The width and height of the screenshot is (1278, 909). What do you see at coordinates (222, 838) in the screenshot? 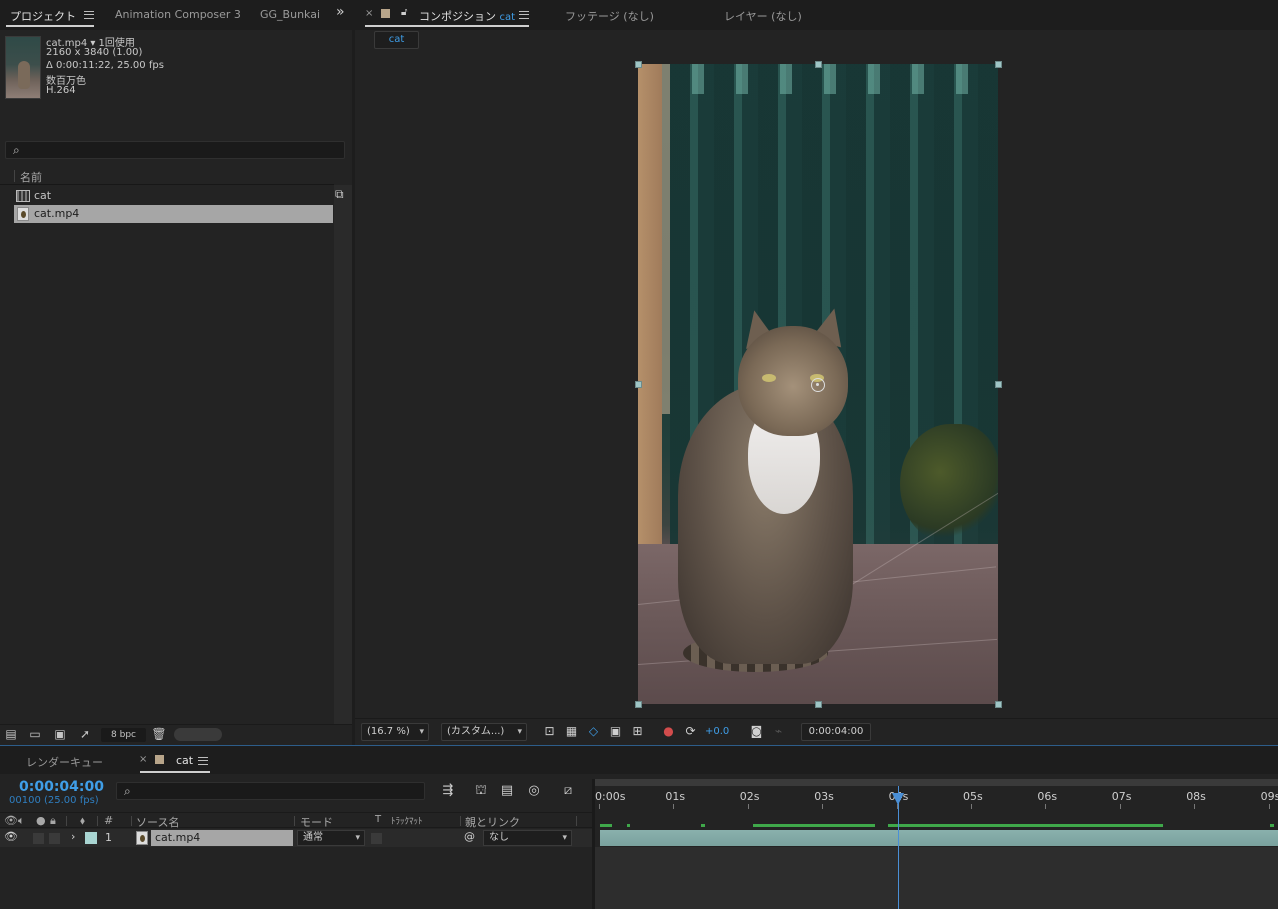
I see `layer-source-name: cat.mp4` at bounding box center [222, 838].